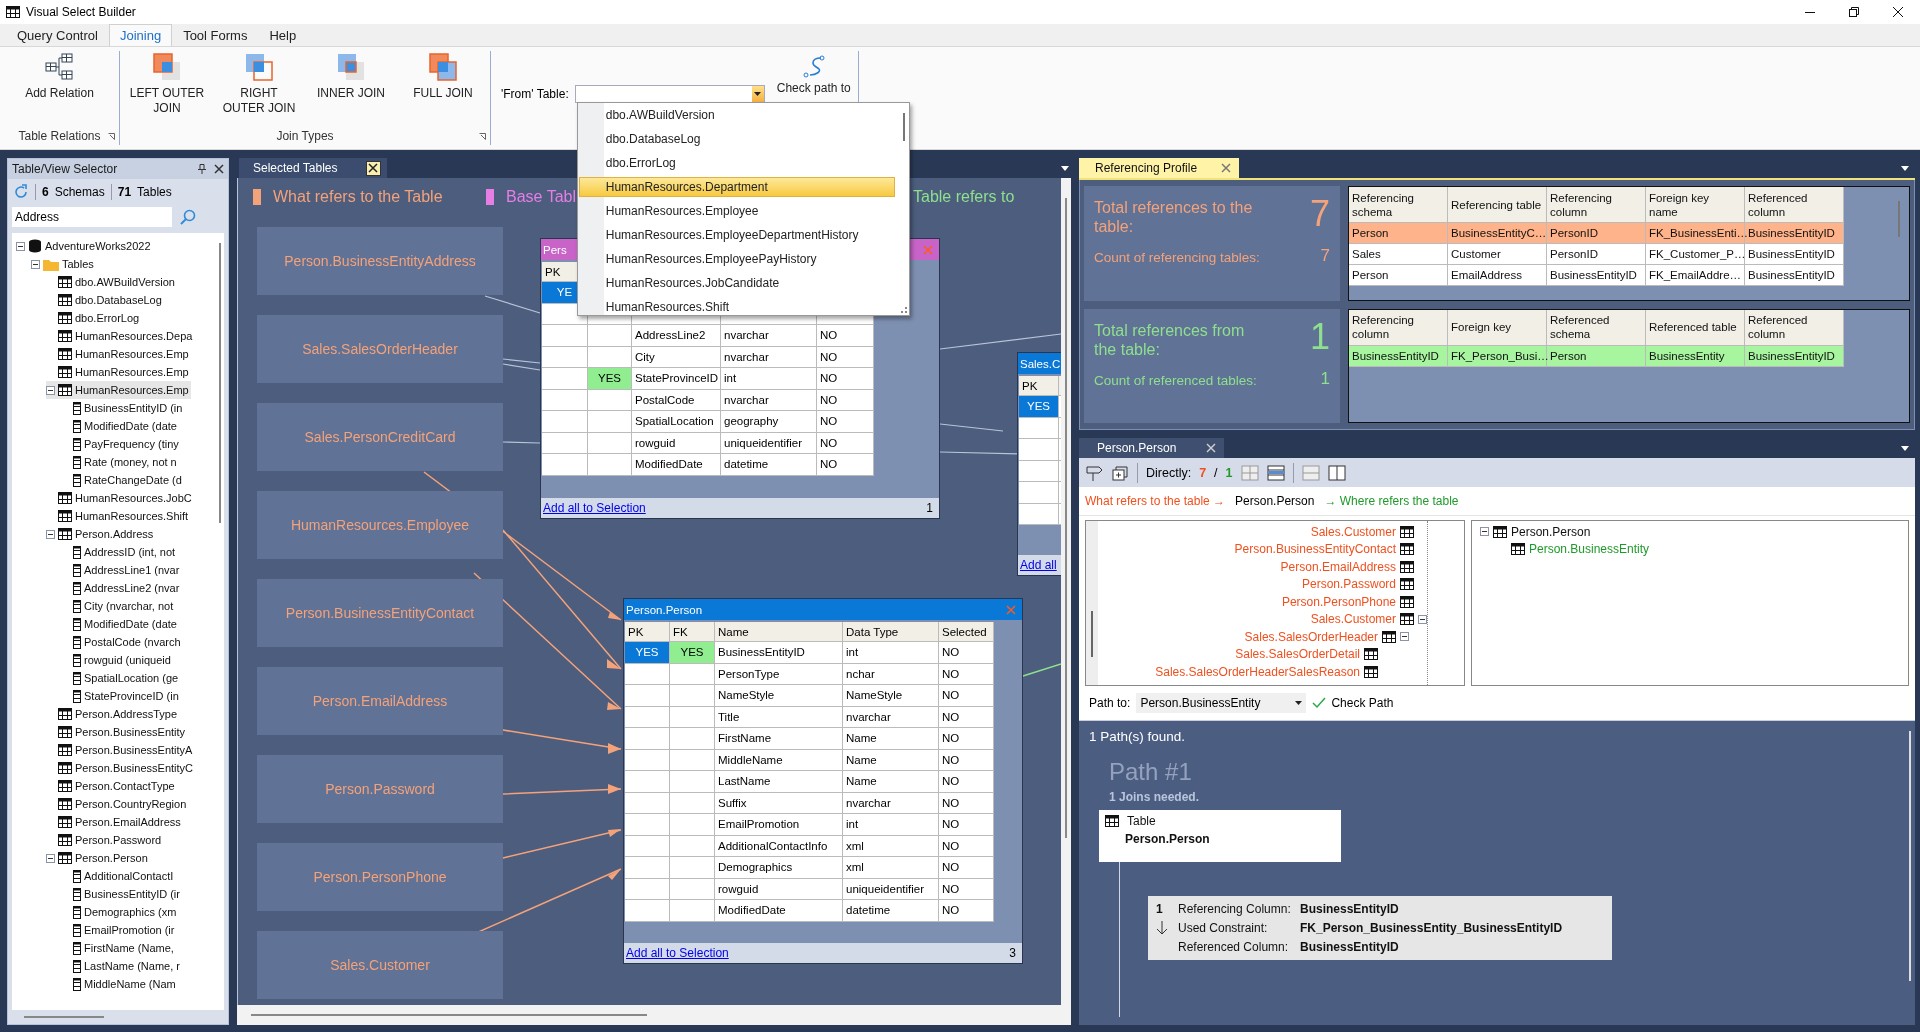 This screenshot has width=1920, height=1032. What do you see at coordinates (215, 35) in the screenshot?
I see `menu-tab: Tool Forms` at bounding box center [215, 35].